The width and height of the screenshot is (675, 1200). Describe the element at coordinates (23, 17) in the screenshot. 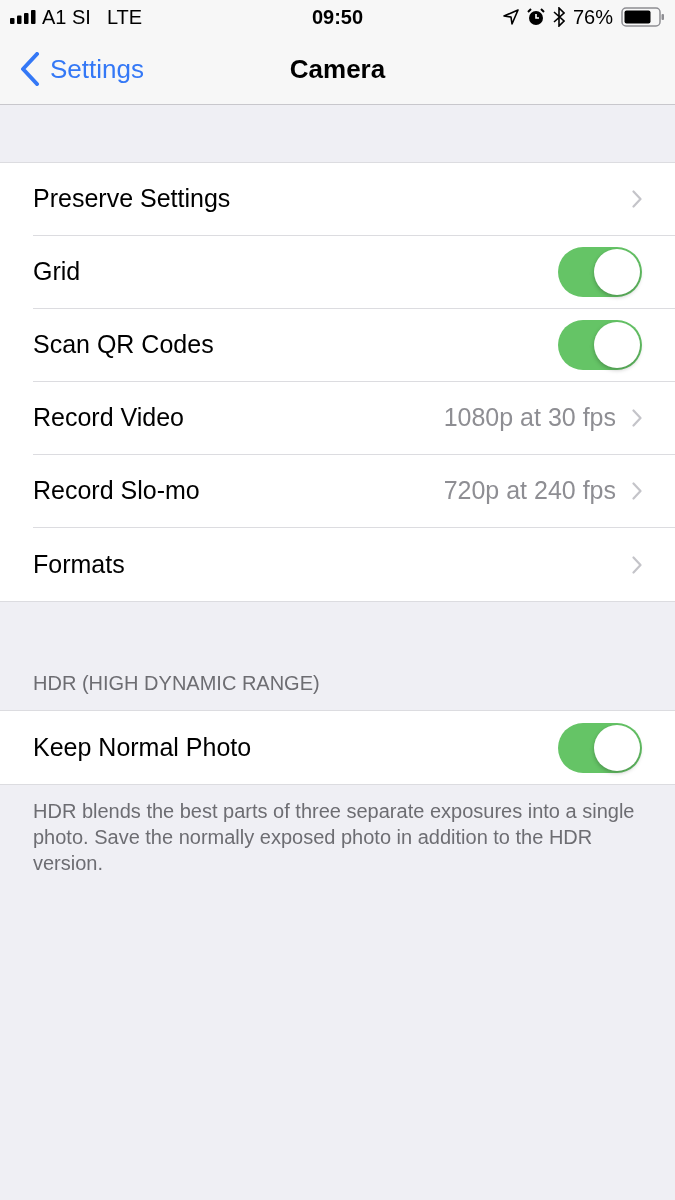

I see `signal-icon` at that location.